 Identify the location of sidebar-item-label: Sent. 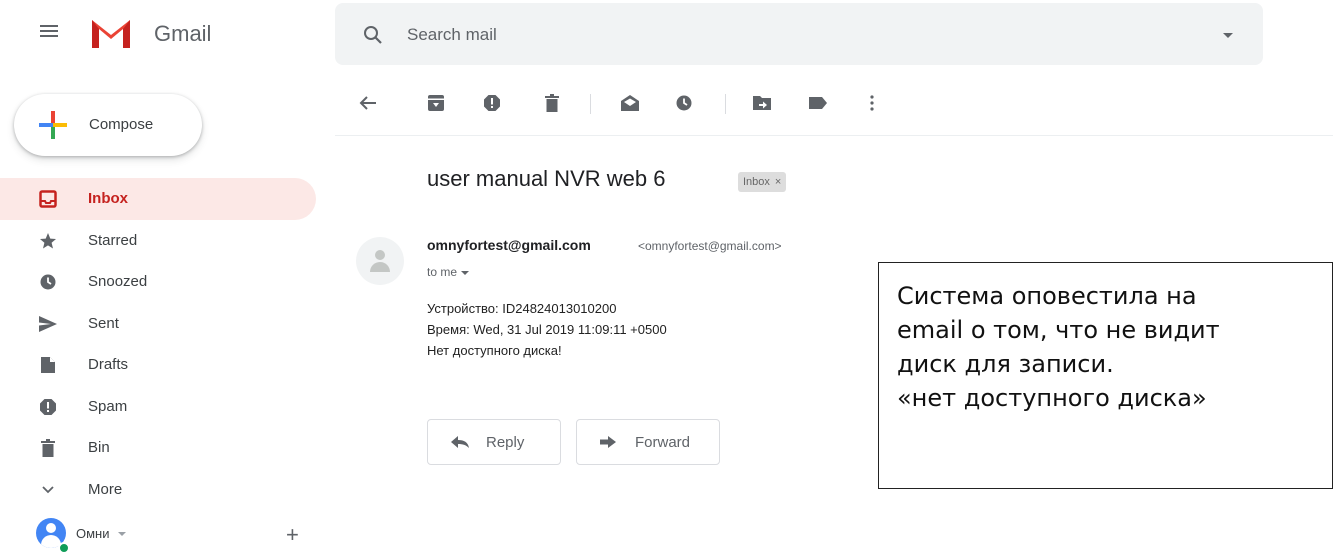
(103, 323).